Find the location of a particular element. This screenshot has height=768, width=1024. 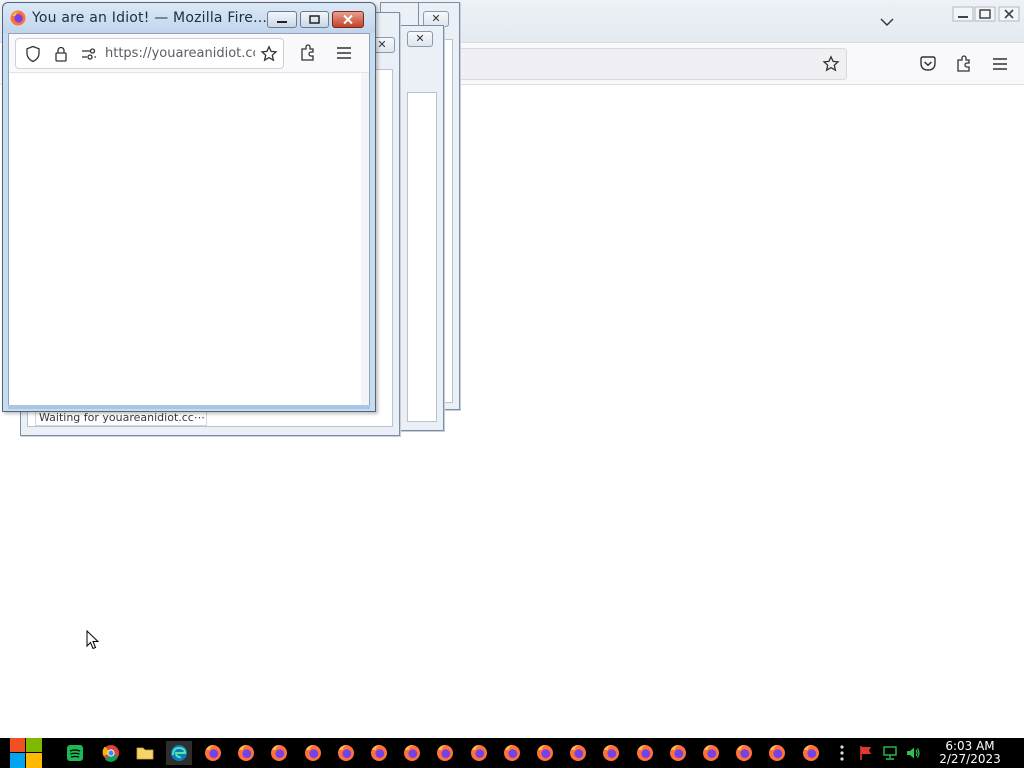

url-text: https://youareanidiot.cc is located at coordinates (180, 53).